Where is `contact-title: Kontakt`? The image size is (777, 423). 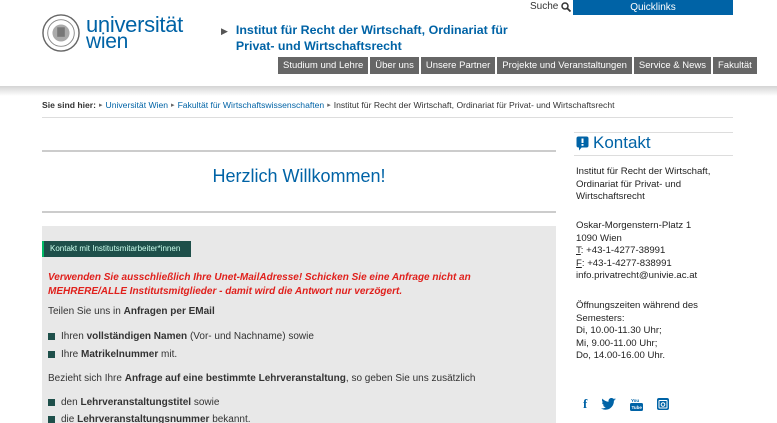 contact-title: Kontakt is located at coordinates (622, 142).